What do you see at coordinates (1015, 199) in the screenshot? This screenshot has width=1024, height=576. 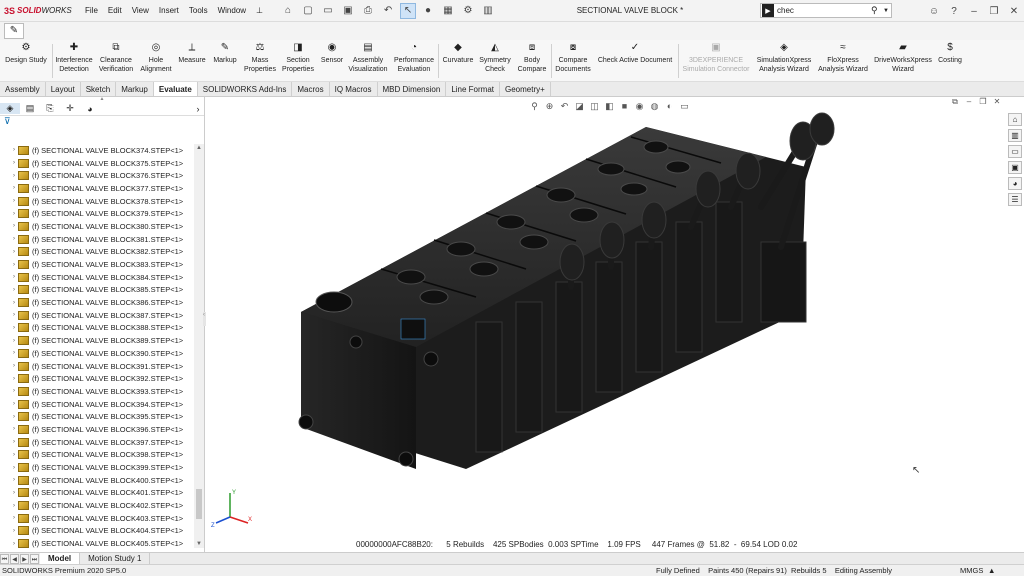 I see `custom-properties-icon: ☰` at bounding box center [1015, 199].